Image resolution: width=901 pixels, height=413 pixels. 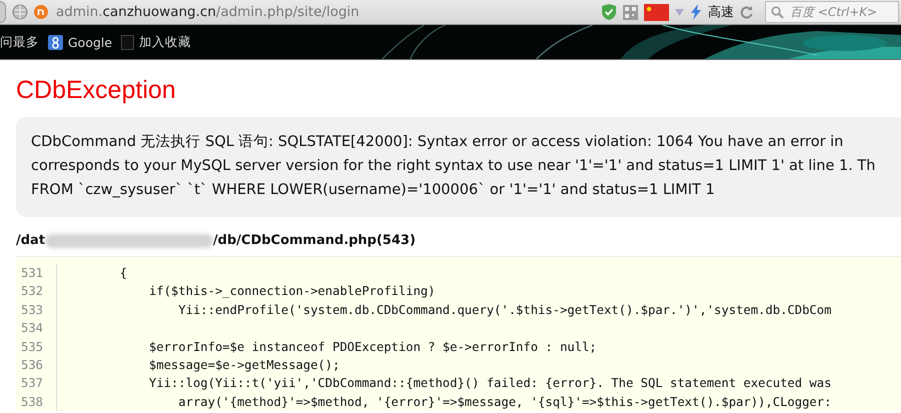 I want to click on back-button, so click(x=3, y=12).